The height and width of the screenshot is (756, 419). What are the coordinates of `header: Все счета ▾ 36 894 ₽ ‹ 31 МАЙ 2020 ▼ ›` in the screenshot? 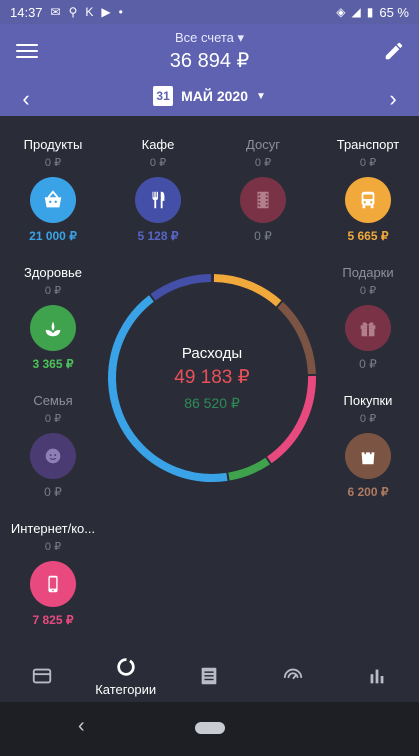 It's located at (209, 70).